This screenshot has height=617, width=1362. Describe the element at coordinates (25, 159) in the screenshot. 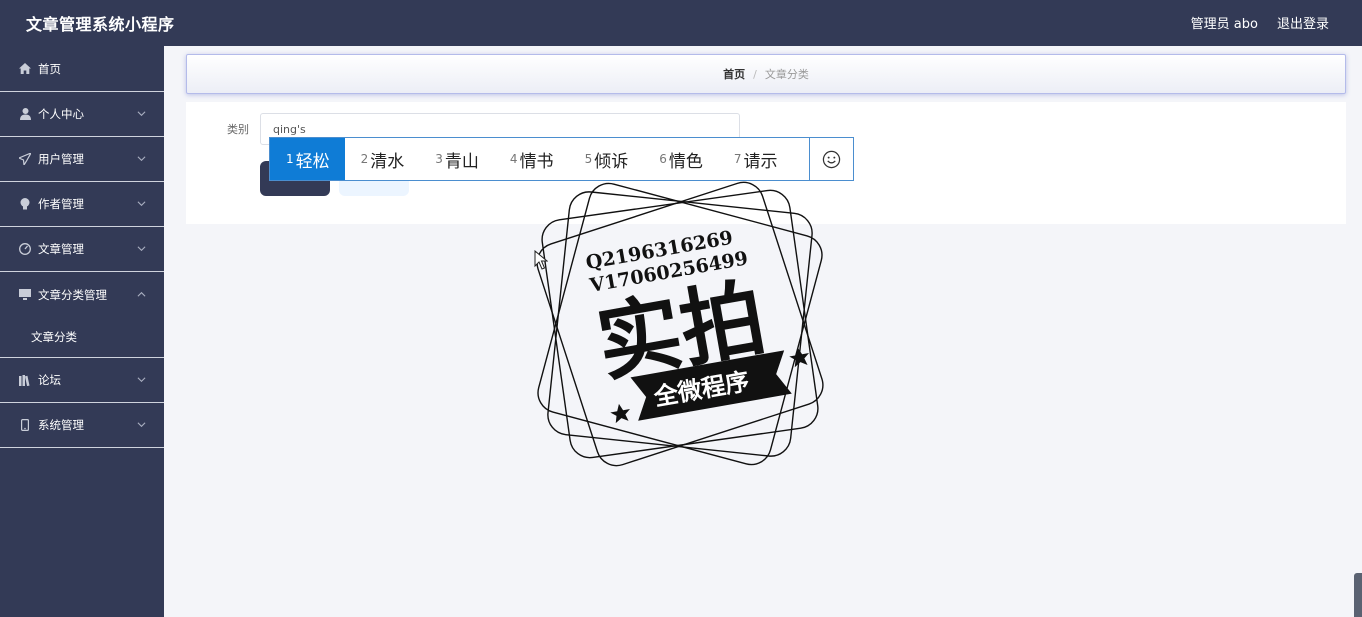

I see `send-icon` at that location.